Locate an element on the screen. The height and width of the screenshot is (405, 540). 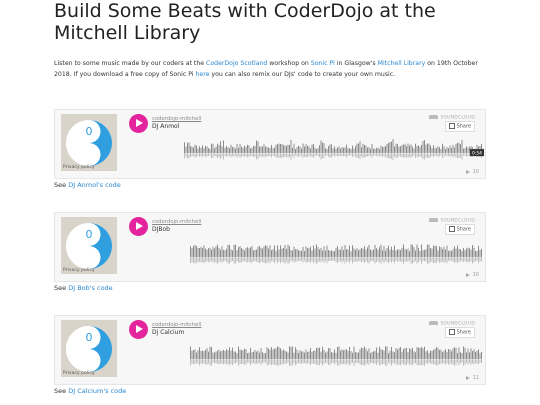
soundcloud-cloud-icon is located at coordinates (434, 323).